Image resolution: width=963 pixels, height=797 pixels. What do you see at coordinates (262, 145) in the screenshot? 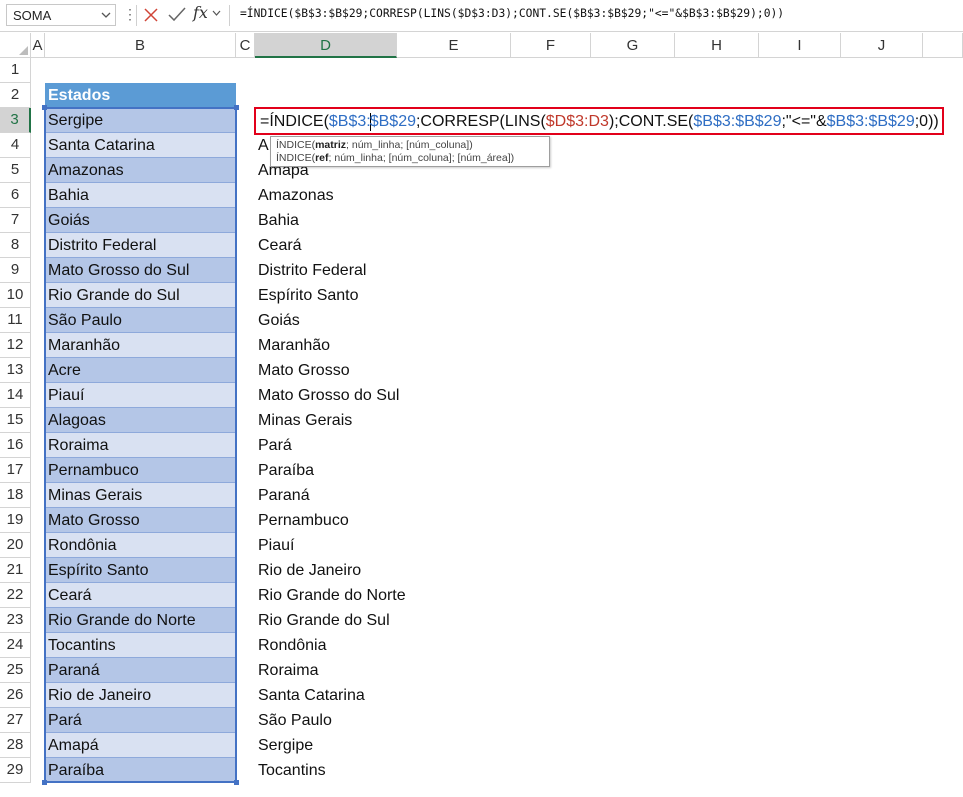
I see `cell-d4: A` at bounding box center [262, 145].